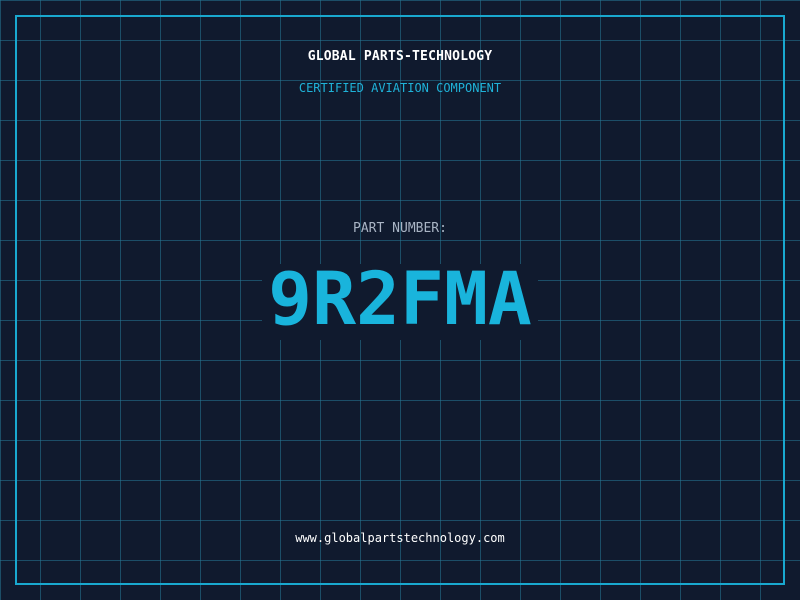  I want to click on part-number-container: 9R2FMA, so click(400, 301).